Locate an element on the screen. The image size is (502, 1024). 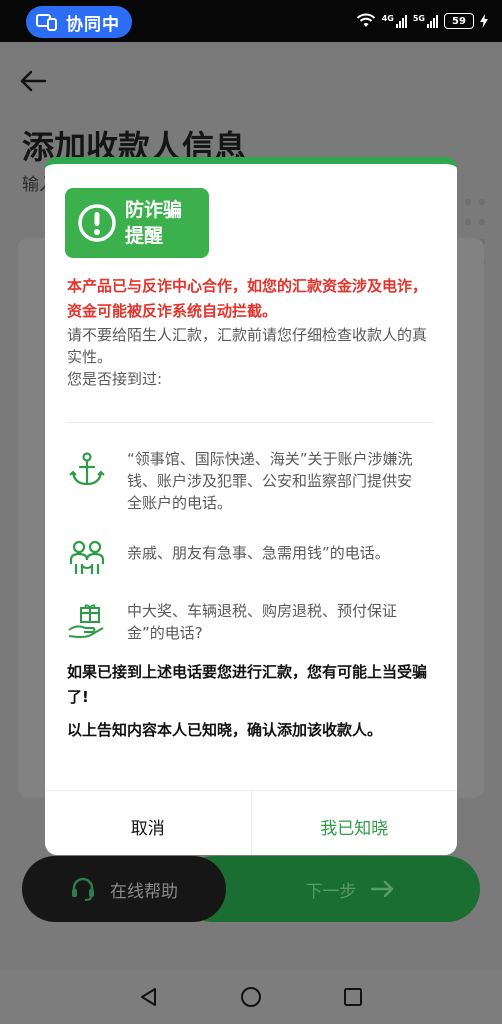
status-icons: 4G 5G 59 is located at coordinates (422, 21).